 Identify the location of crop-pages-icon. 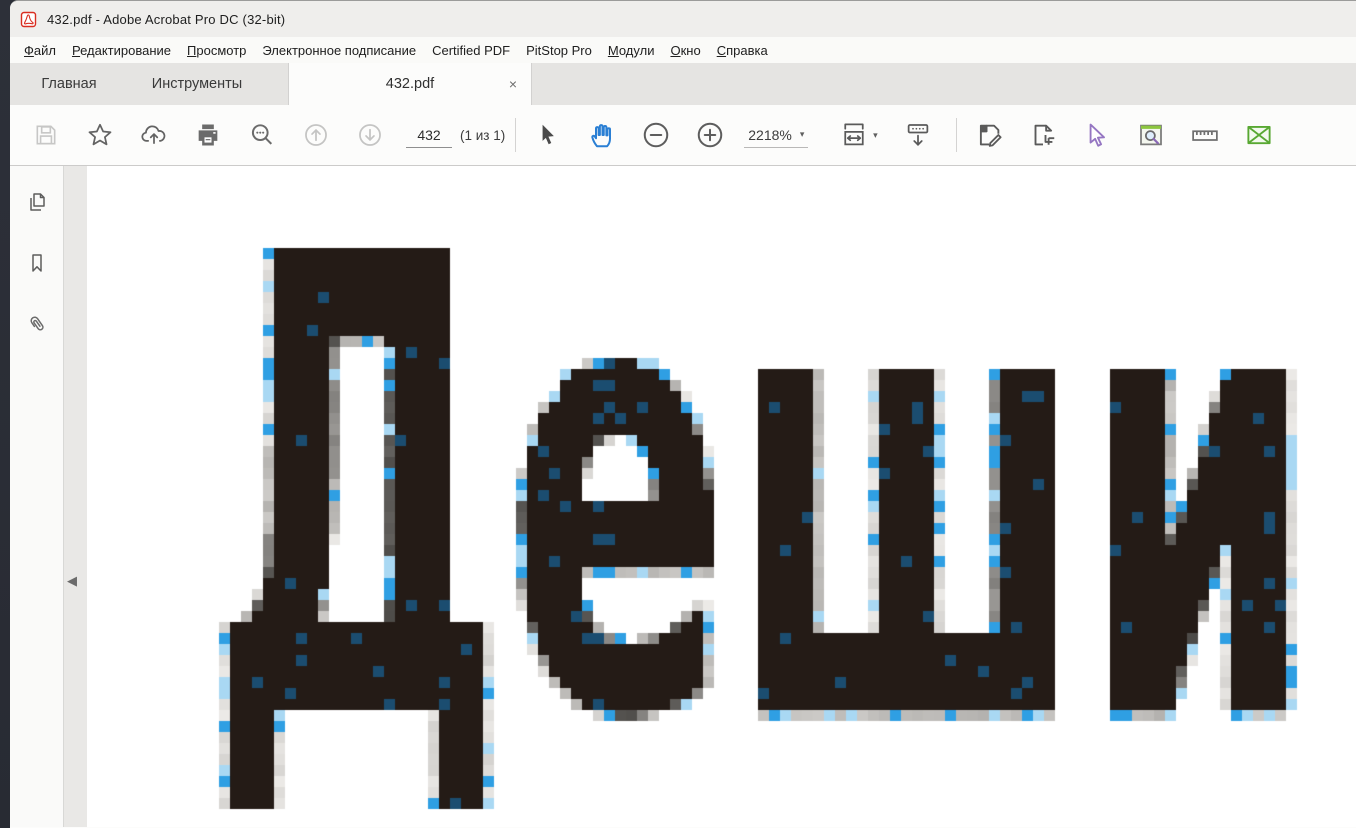
(1044, 135).